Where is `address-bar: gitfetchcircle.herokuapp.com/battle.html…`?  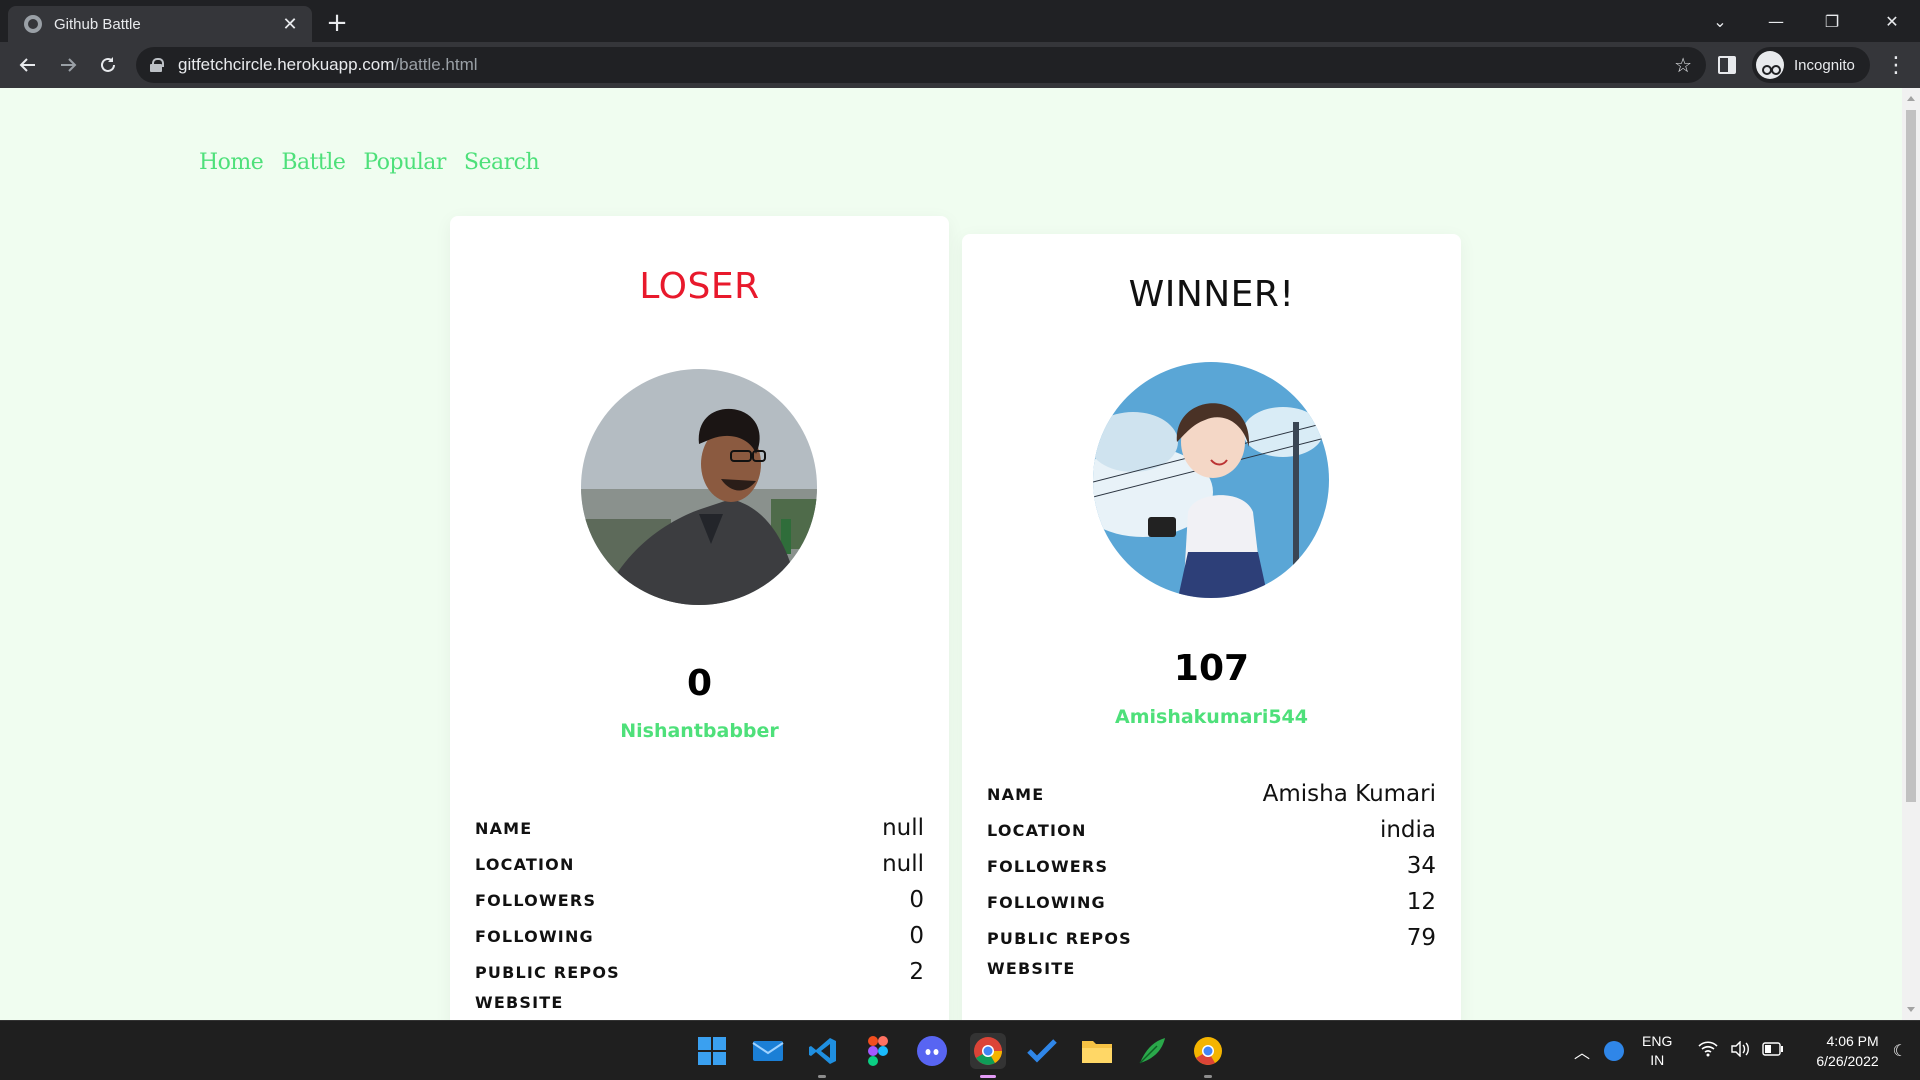
address-bar: gitfetchcircle.herokuapp.com/battle.html… is located at coordinates (921, 65).